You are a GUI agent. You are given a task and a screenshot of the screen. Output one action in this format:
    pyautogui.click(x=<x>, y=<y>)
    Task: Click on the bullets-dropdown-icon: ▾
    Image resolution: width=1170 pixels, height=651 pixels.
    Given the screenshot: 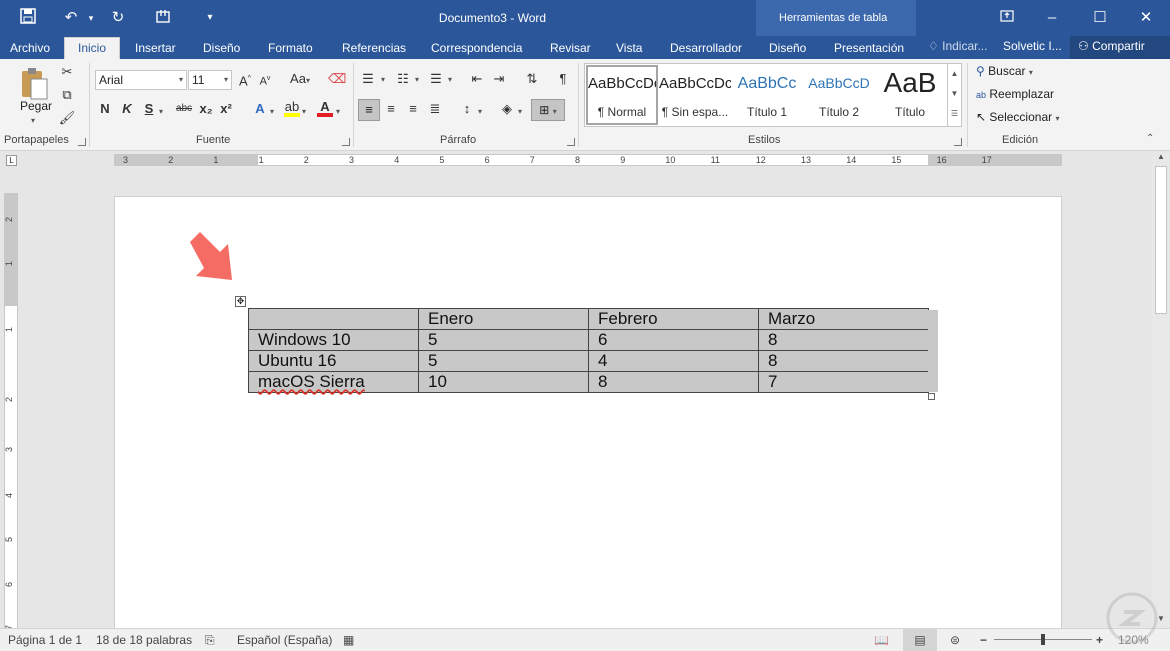 What is the action you would take?
    pyautogui.click(x=383, y=79)
    